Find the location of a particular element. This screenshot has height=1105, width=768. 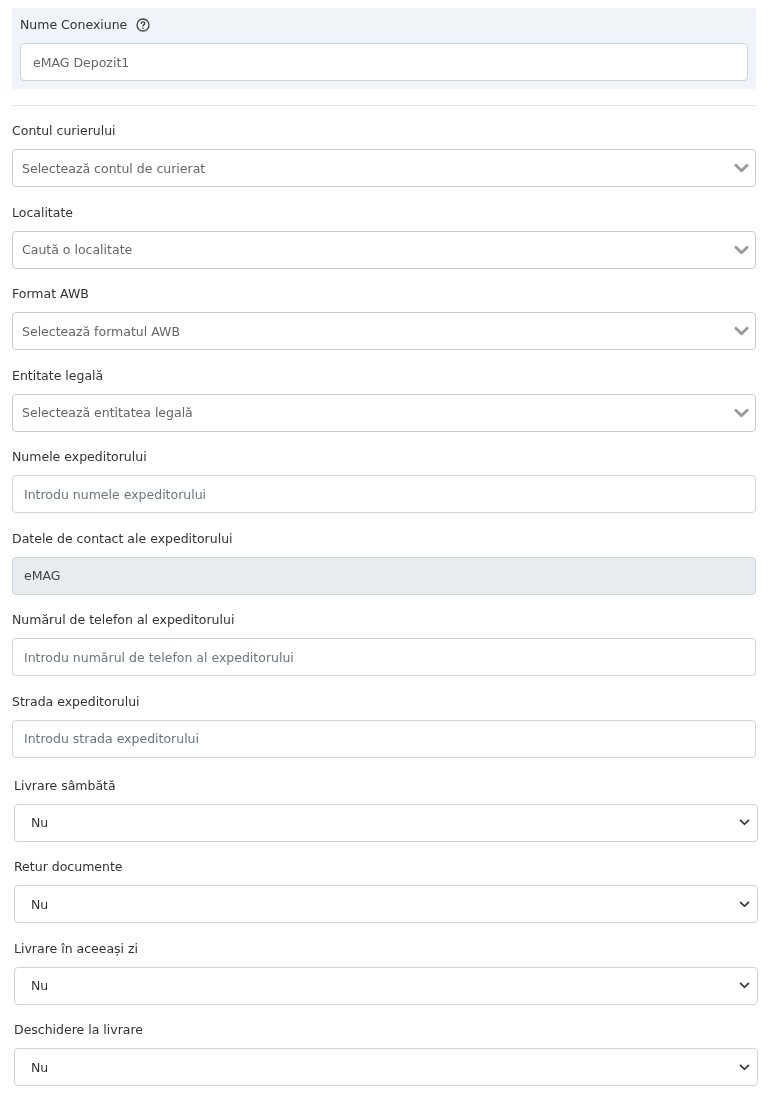

field-label: Localitate is located at coordinates (43, 212).